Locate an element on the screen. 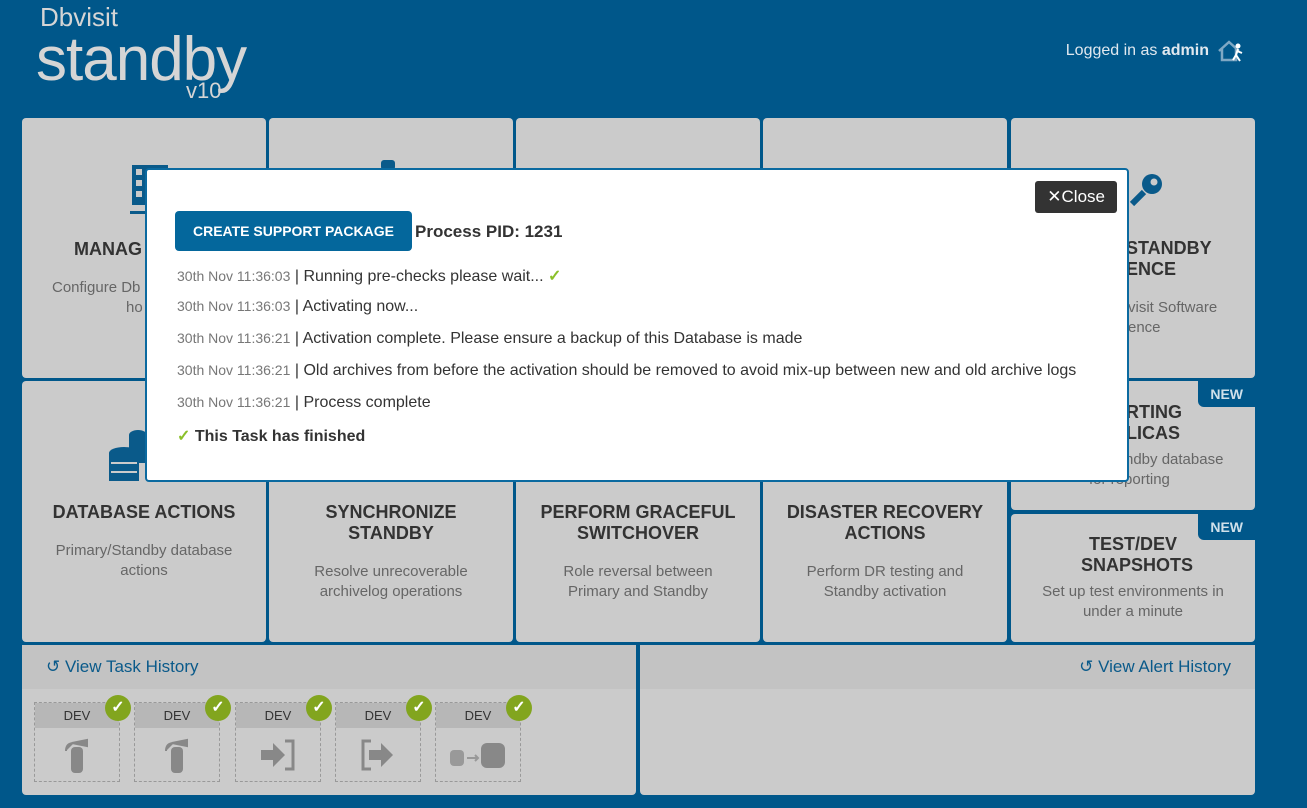  process-pid: Process PID: 1231 is located at coordinates (489, 231).